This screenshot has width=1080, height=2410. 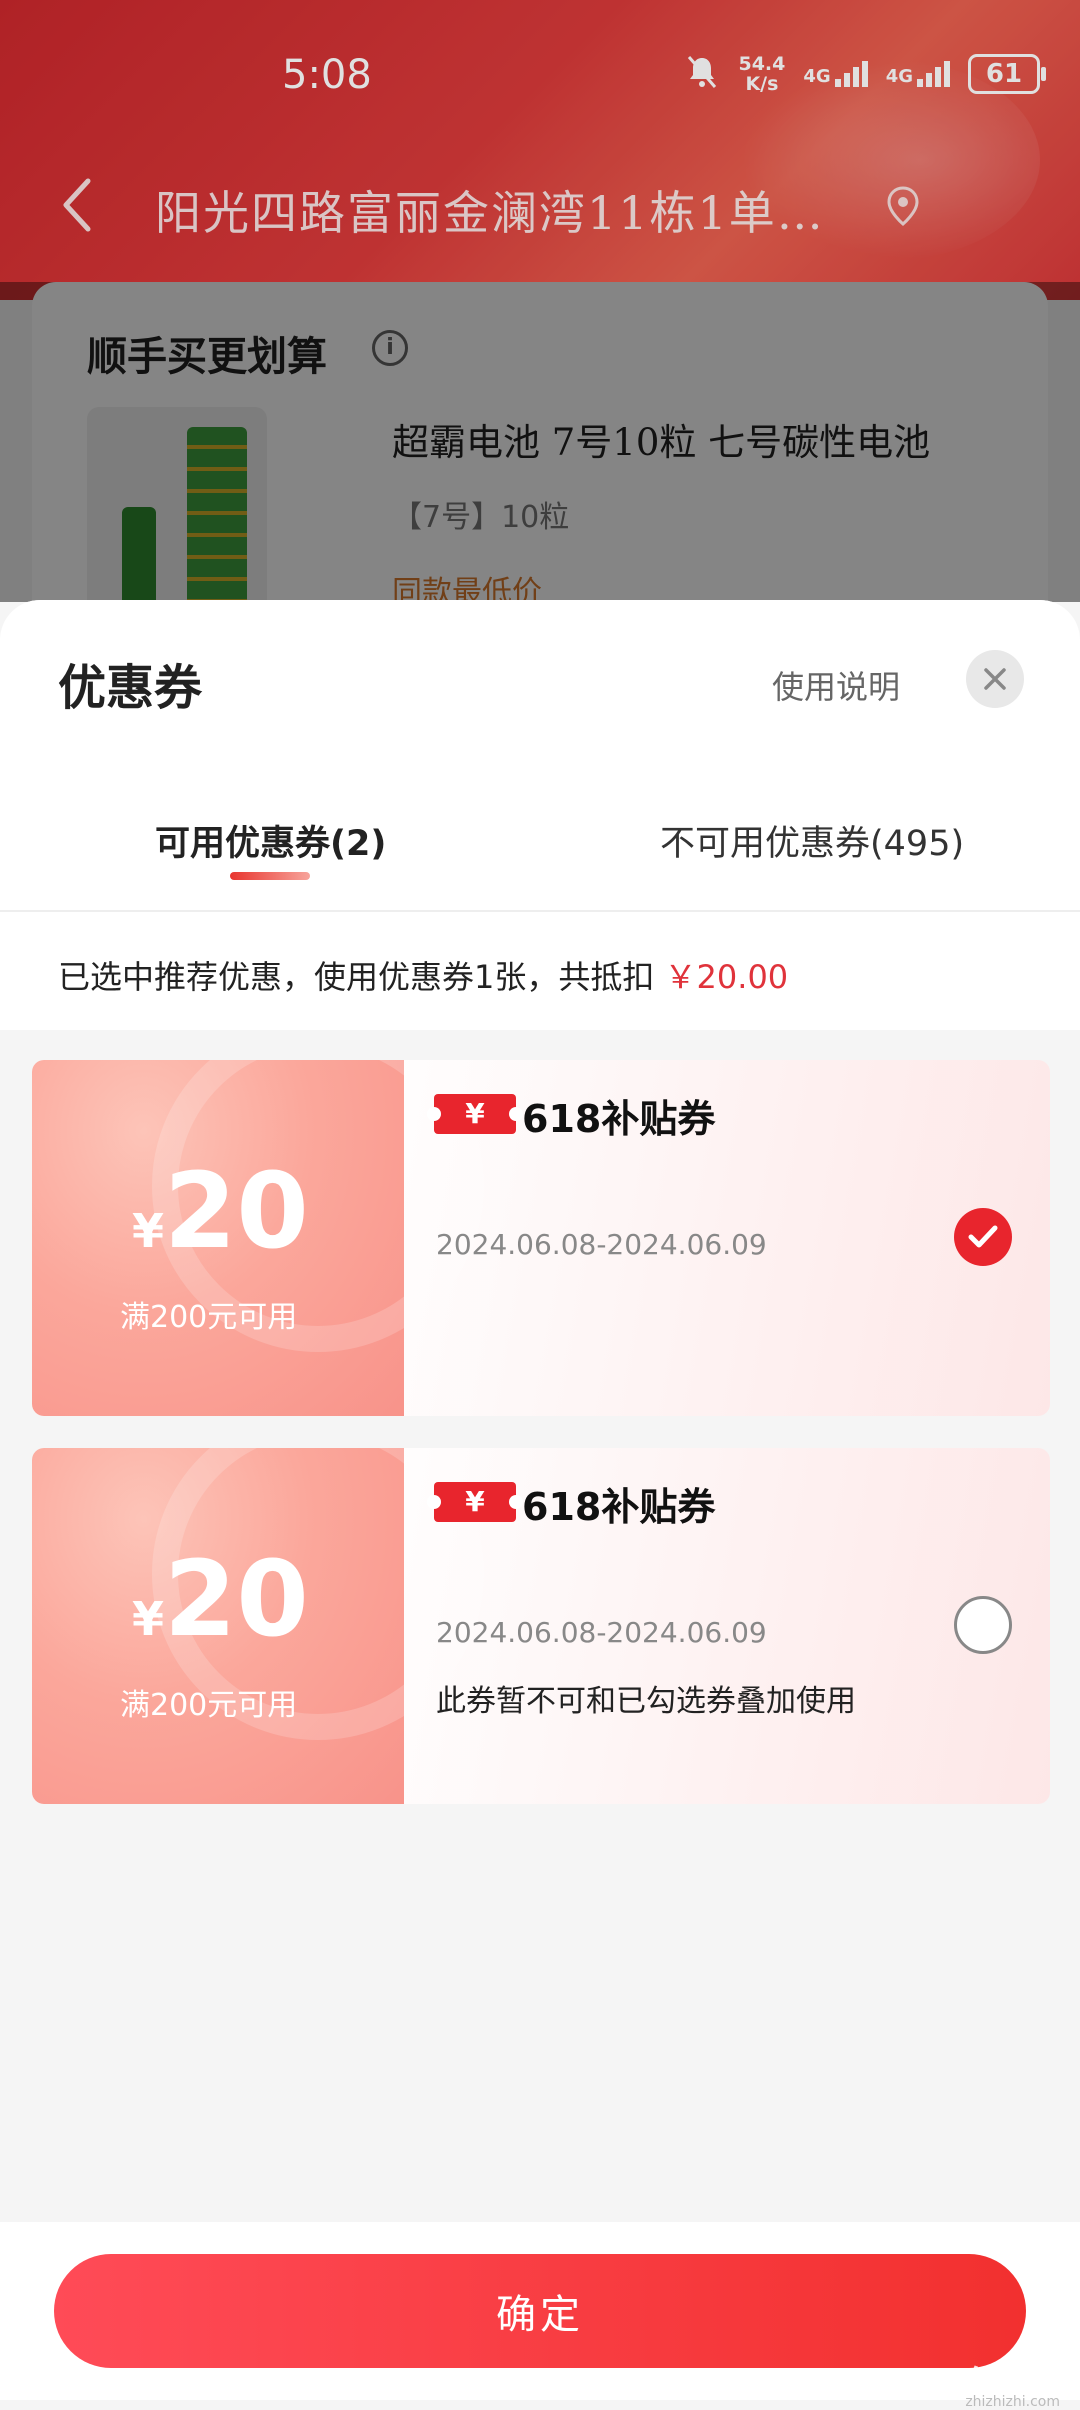 I want to click on selection-summary: 已选中推荐优惠，使用优惠券1张，共抵扣 ￥20.00, so click(x=540, y=971).